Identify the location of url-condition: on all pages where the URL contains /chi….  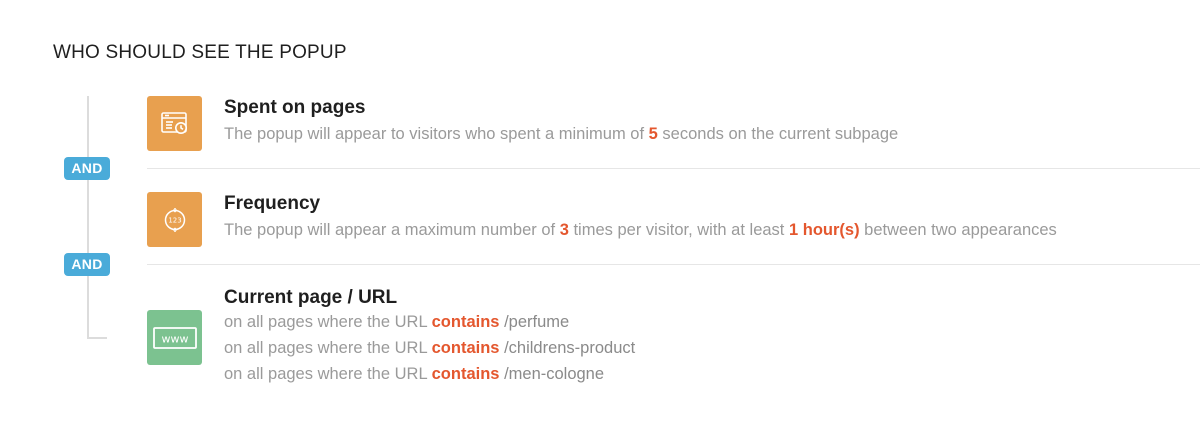
(429, 348).